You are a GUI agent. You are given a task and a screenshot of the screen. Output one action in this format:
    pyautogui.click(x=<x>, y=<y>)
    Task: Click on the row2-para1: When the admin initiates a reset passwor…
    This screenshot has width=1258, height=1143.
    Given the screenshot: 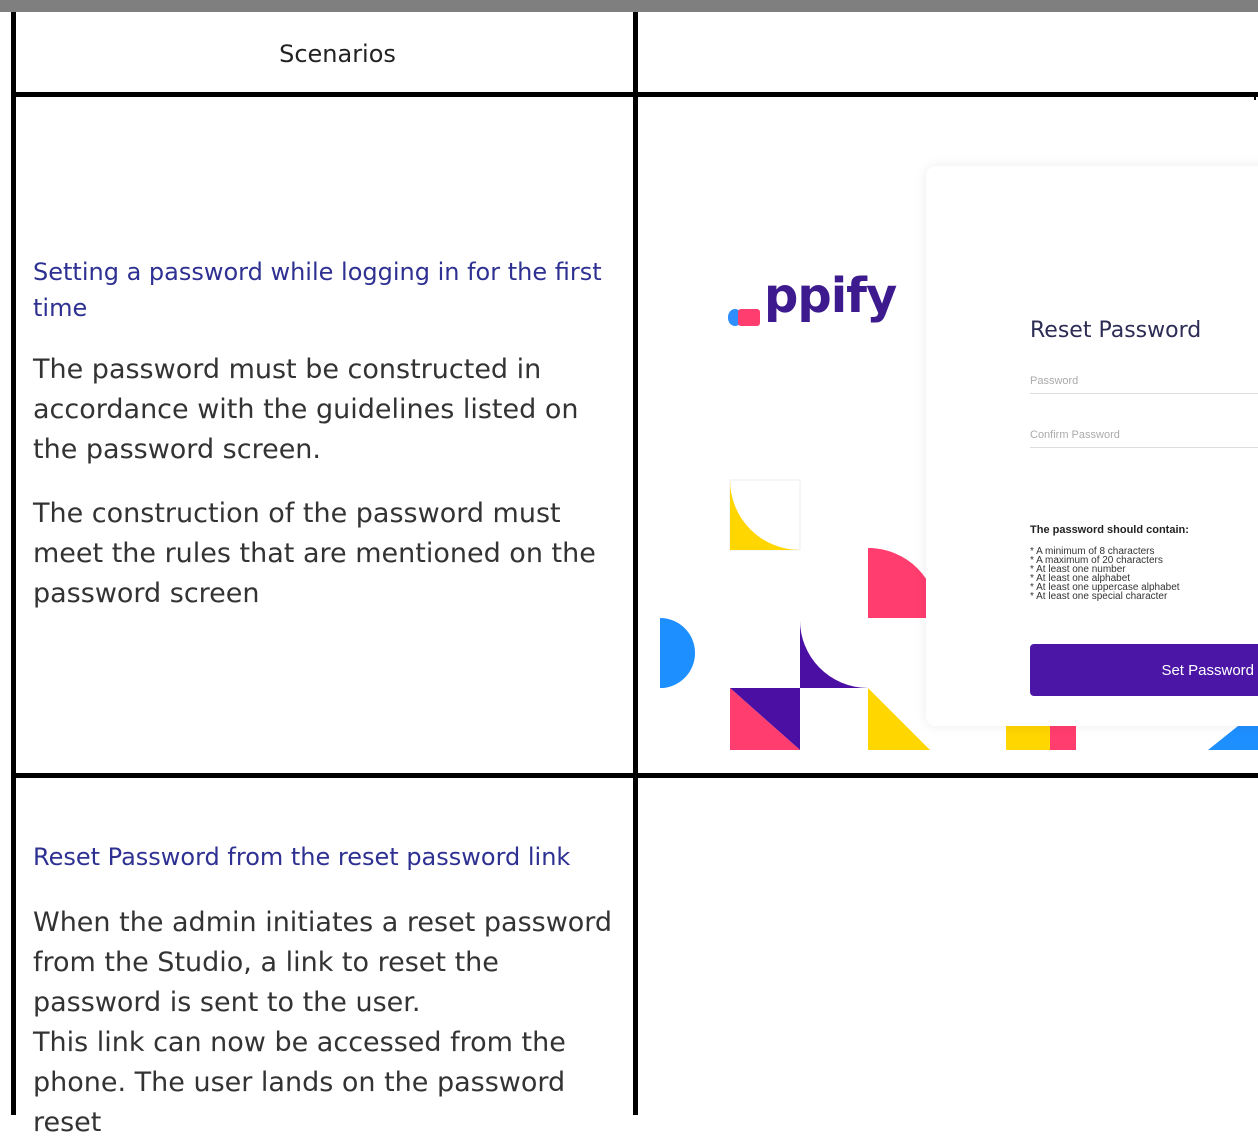 What is the action you would take?
    pyautogui.click(x=323, y=962)
    